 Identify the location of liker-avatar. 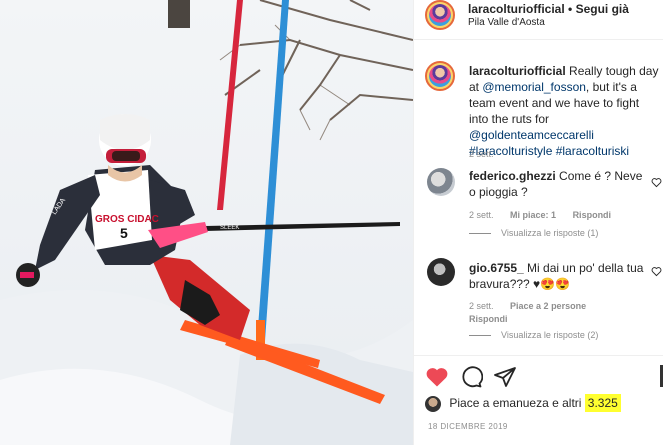
(433, 404).